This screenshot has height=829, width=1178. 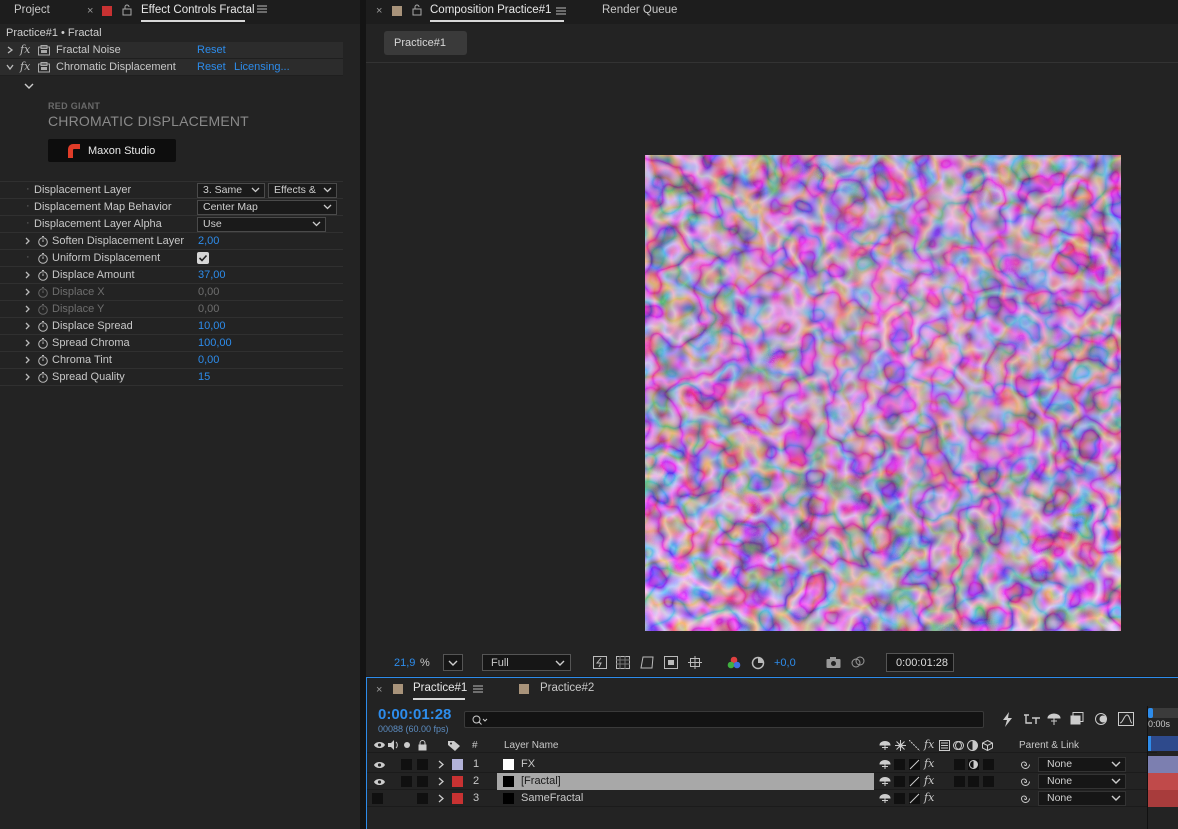 I want to click on label-tag-icon, so click(x=454, y=745).